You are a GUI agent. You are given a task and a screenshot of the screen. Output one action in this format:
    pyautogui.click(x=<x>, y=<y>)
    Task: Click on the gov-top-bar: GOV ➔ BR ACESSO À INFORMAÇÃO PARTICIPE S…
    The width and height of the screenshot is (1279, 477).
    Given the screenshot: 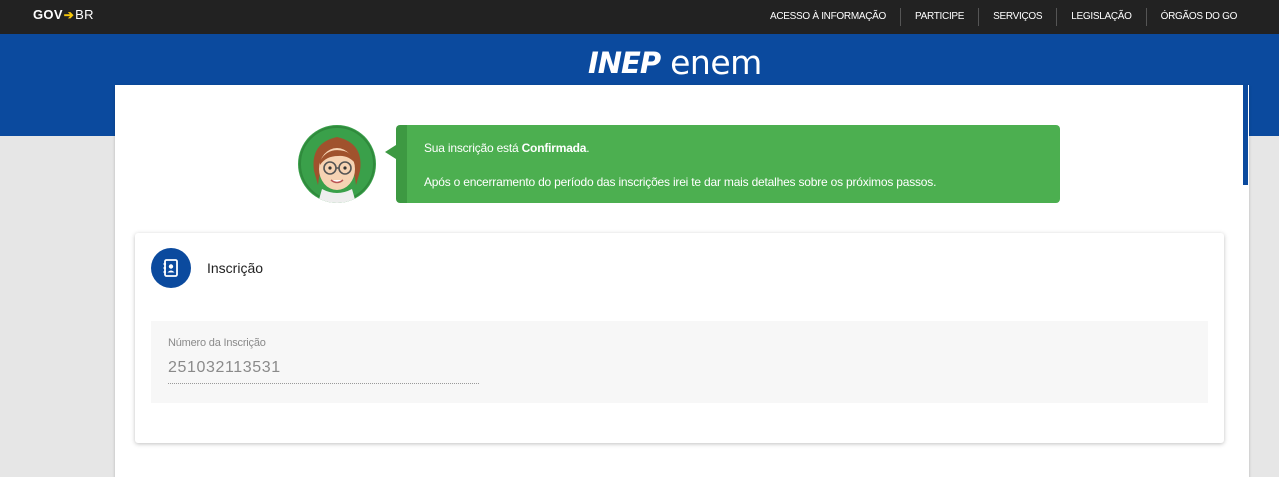 What is the action you would take?
    pyautogui.click(x=639, y=17)
    